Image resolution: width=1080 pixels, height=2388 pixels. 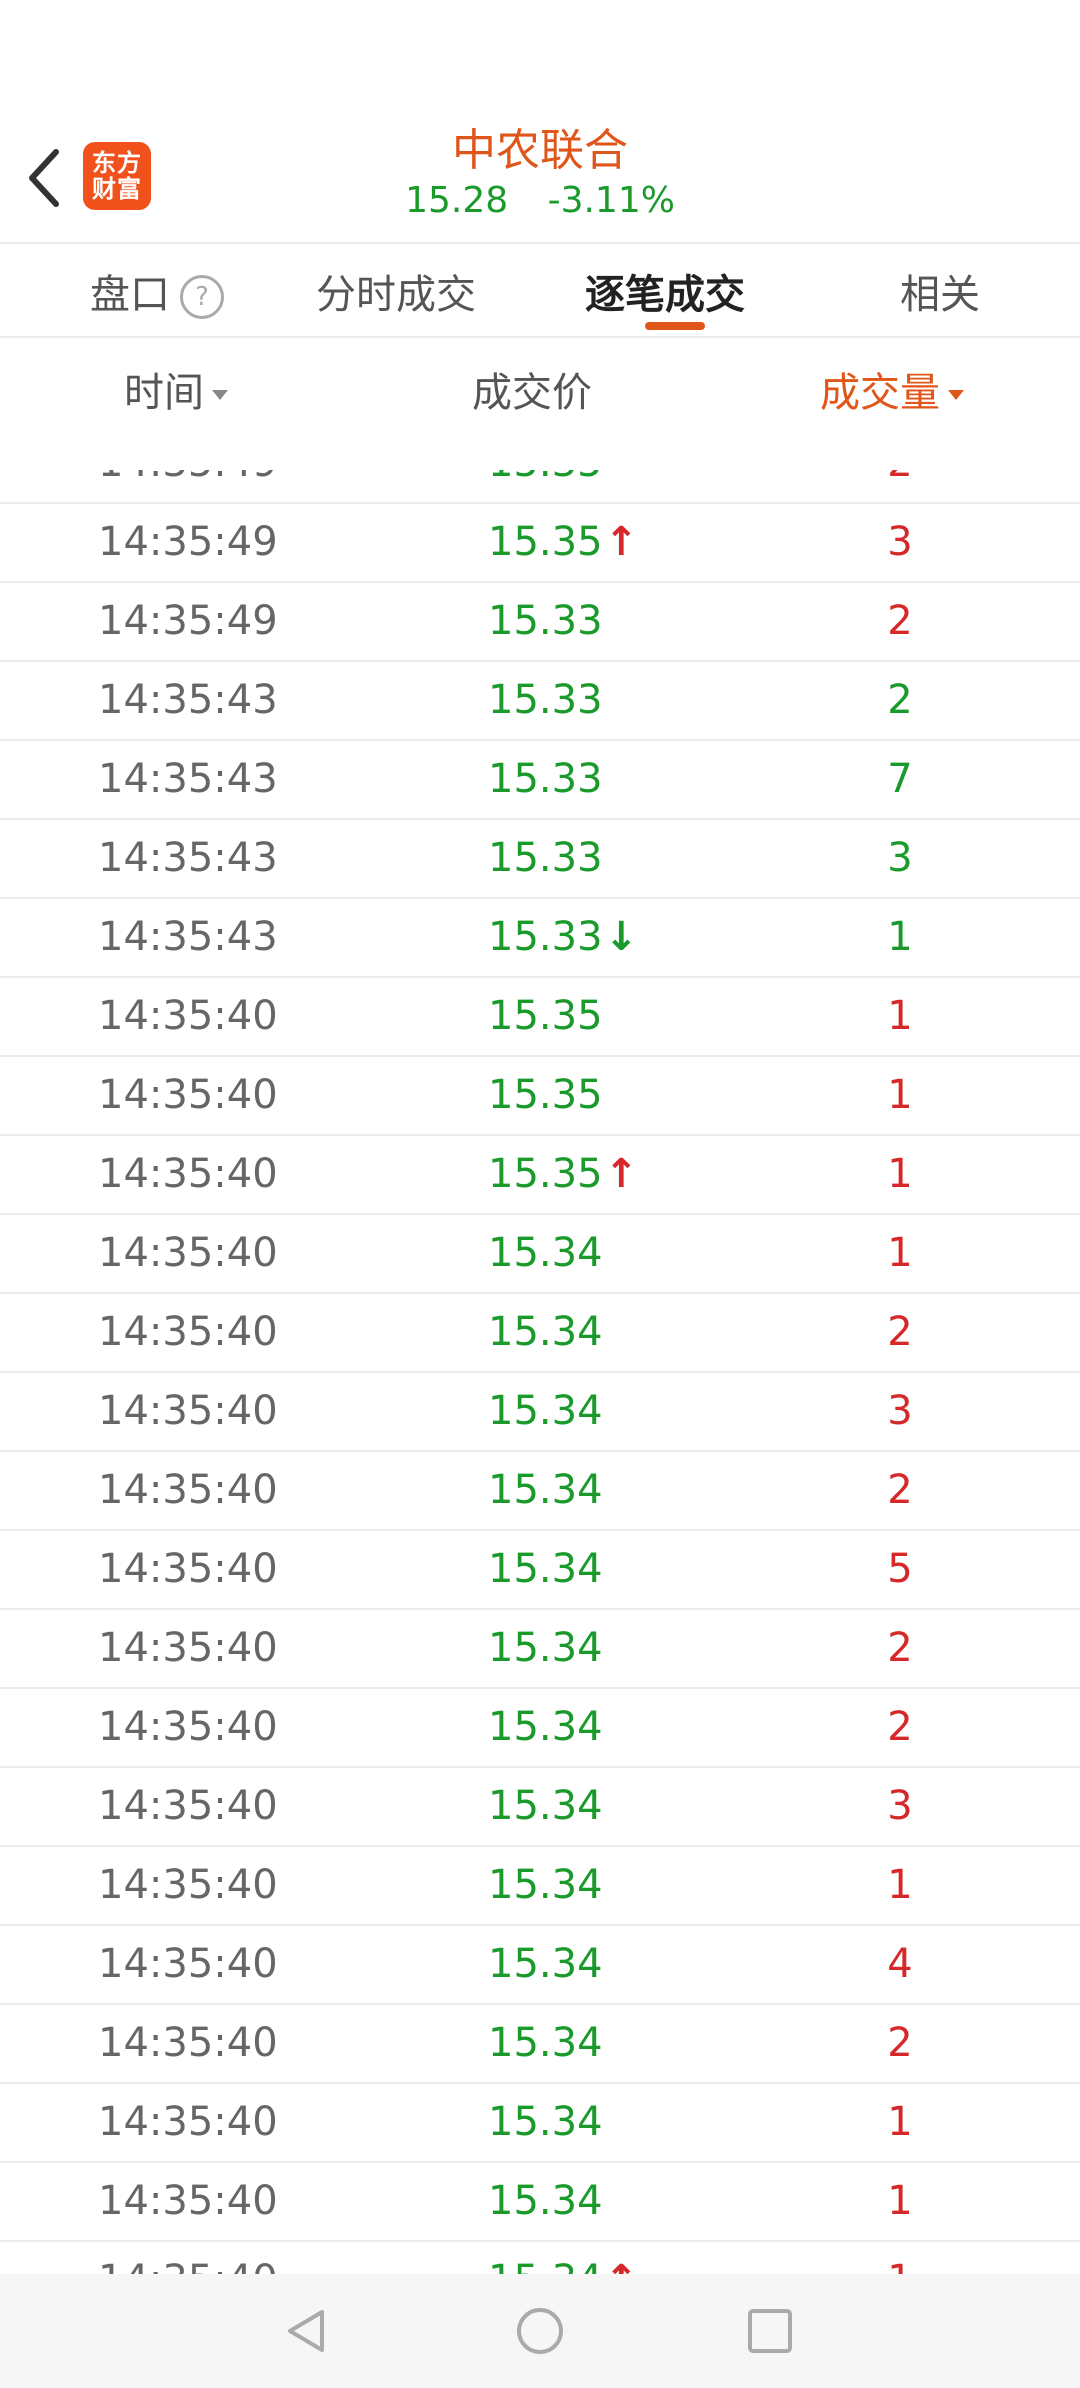 I want to click on tab-bar: 盘口? 分时成交 逐笔成交 相关, so click(x=540, y=290).